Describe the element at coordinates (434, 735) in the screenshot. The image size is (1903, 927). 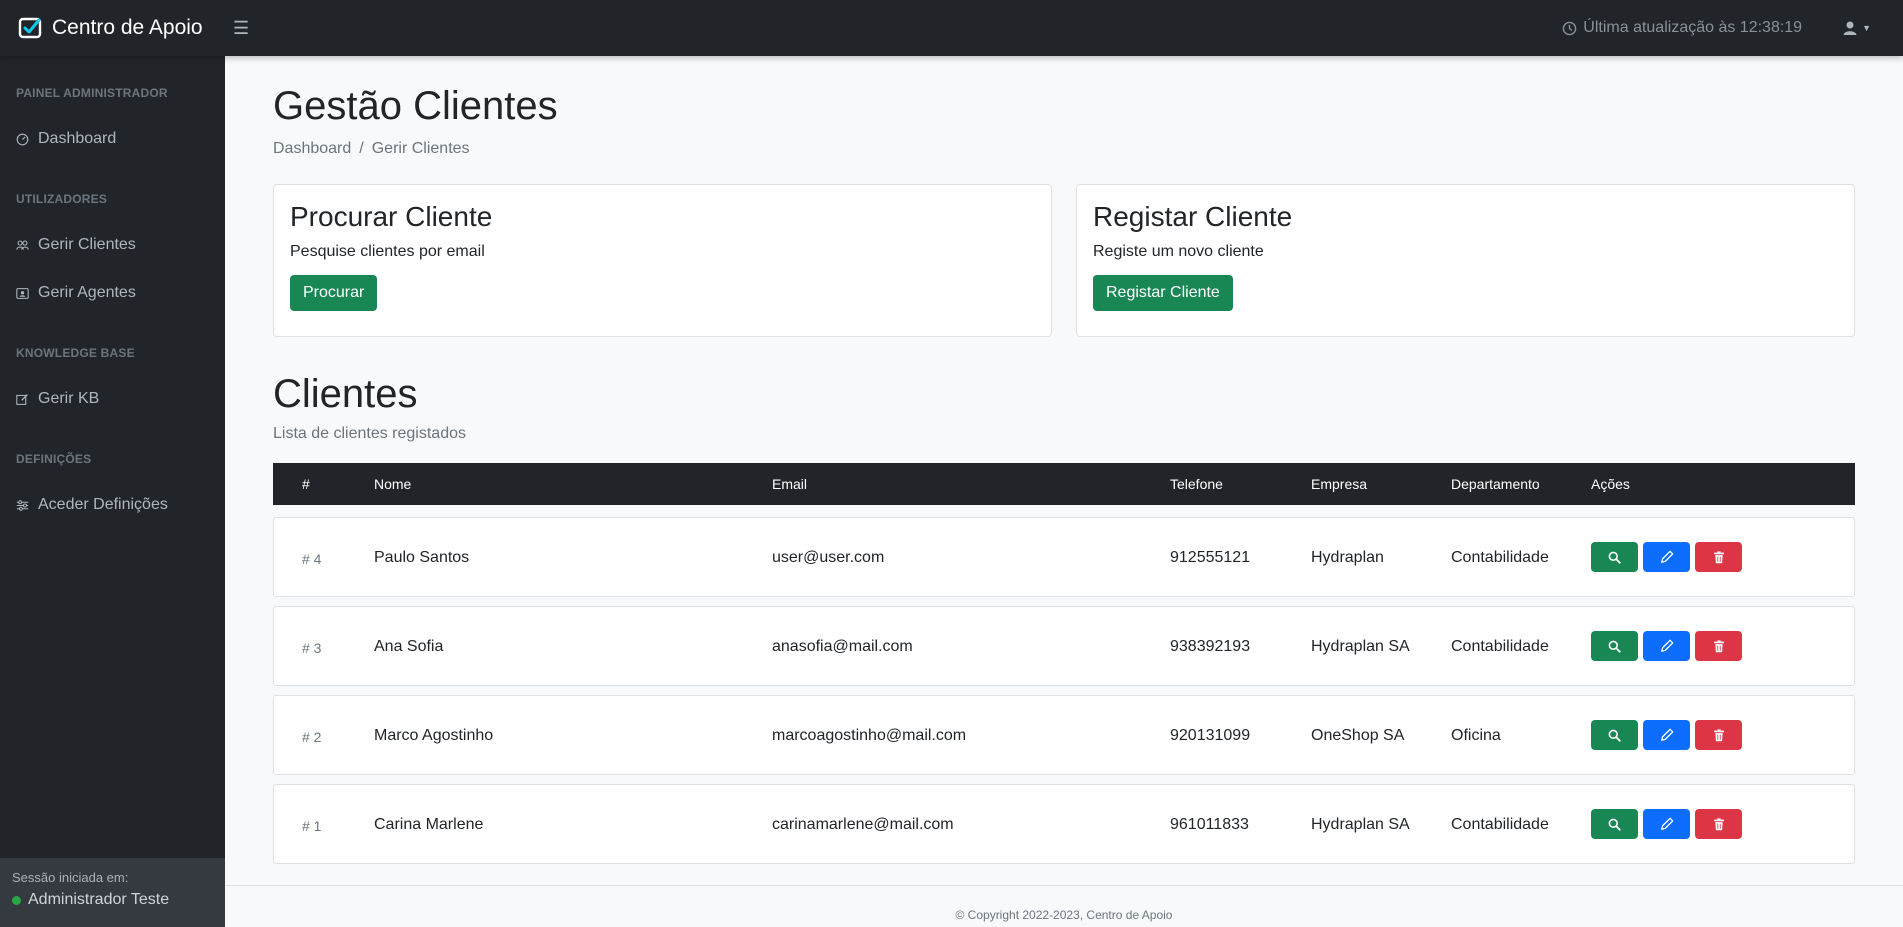
I see `row-name: Marco Agostinho` at that location.